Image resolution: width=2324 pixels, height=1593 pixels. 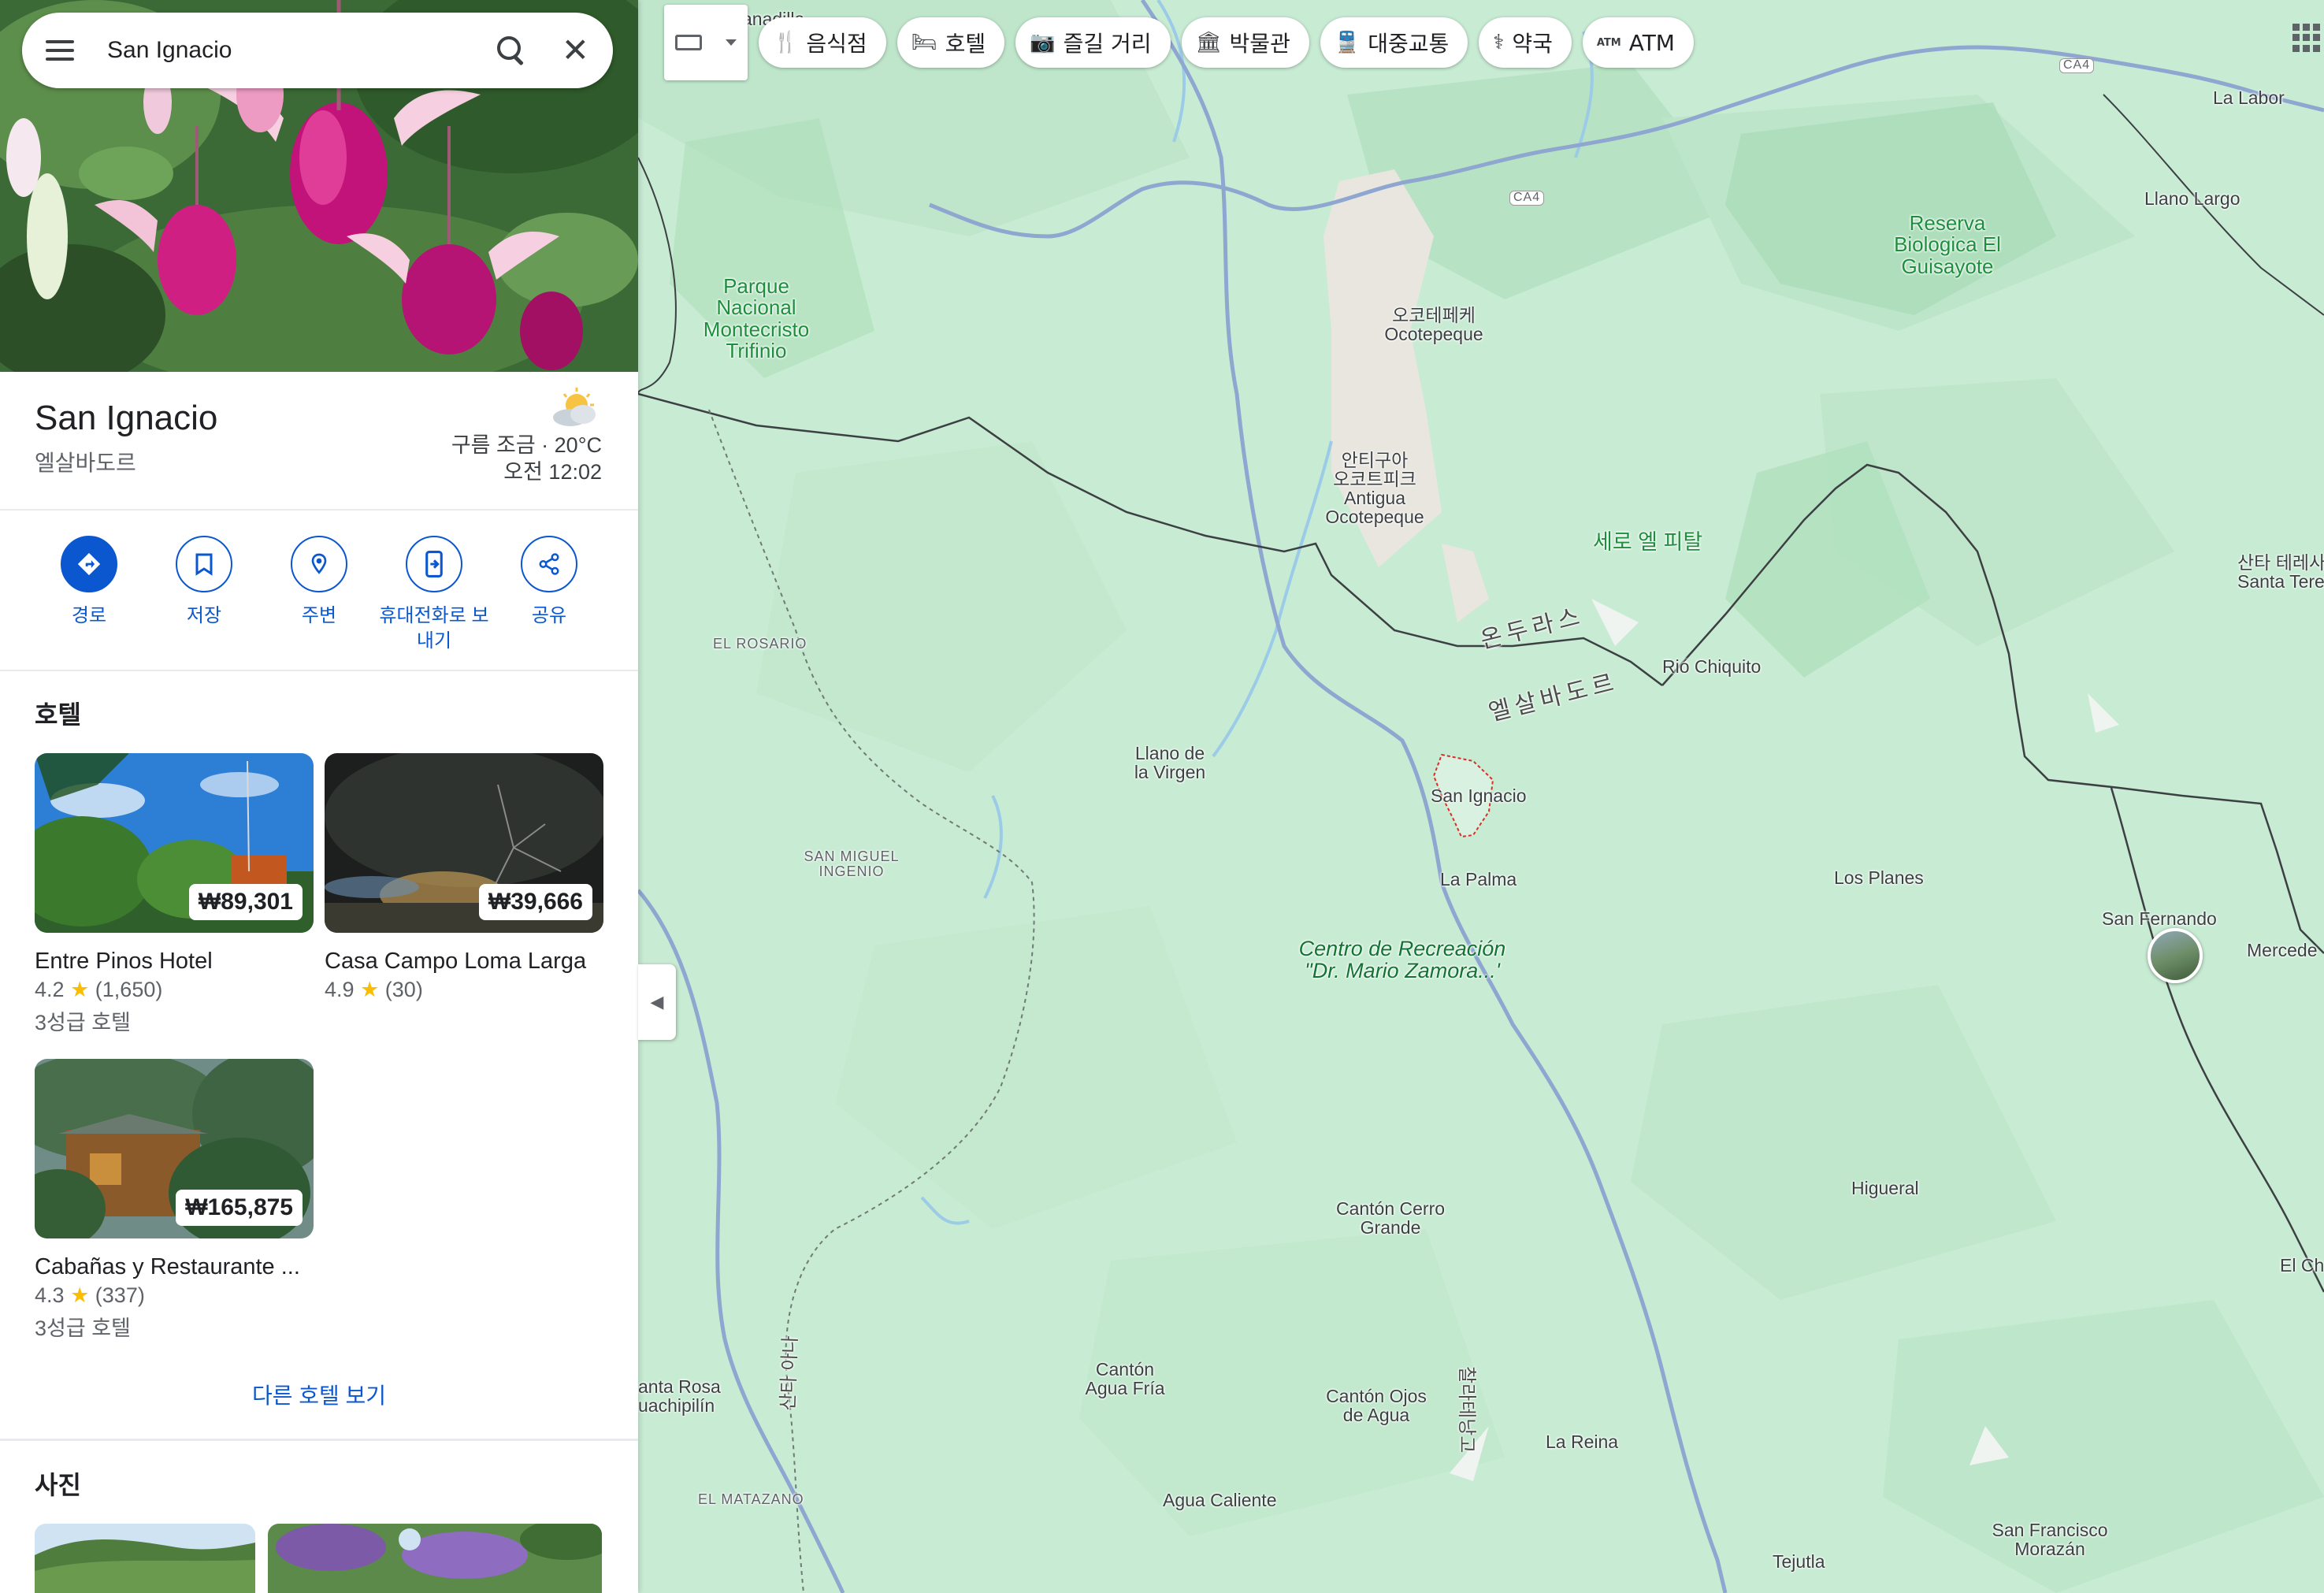 I want to click on map-label-rio-chiquito: Rió Chiquito, so click(x=1712, y=666).